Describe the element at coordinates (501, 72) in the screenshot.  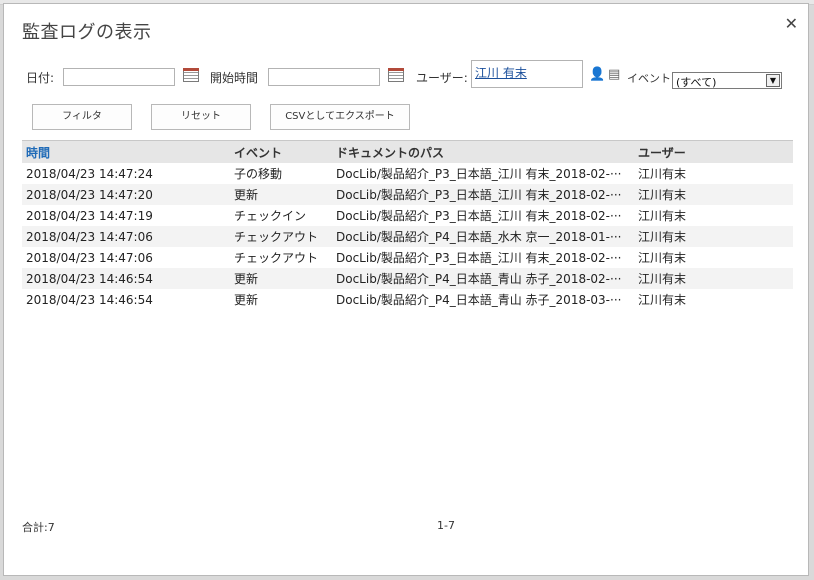
I see `user-value: 江川 有末` at that location.